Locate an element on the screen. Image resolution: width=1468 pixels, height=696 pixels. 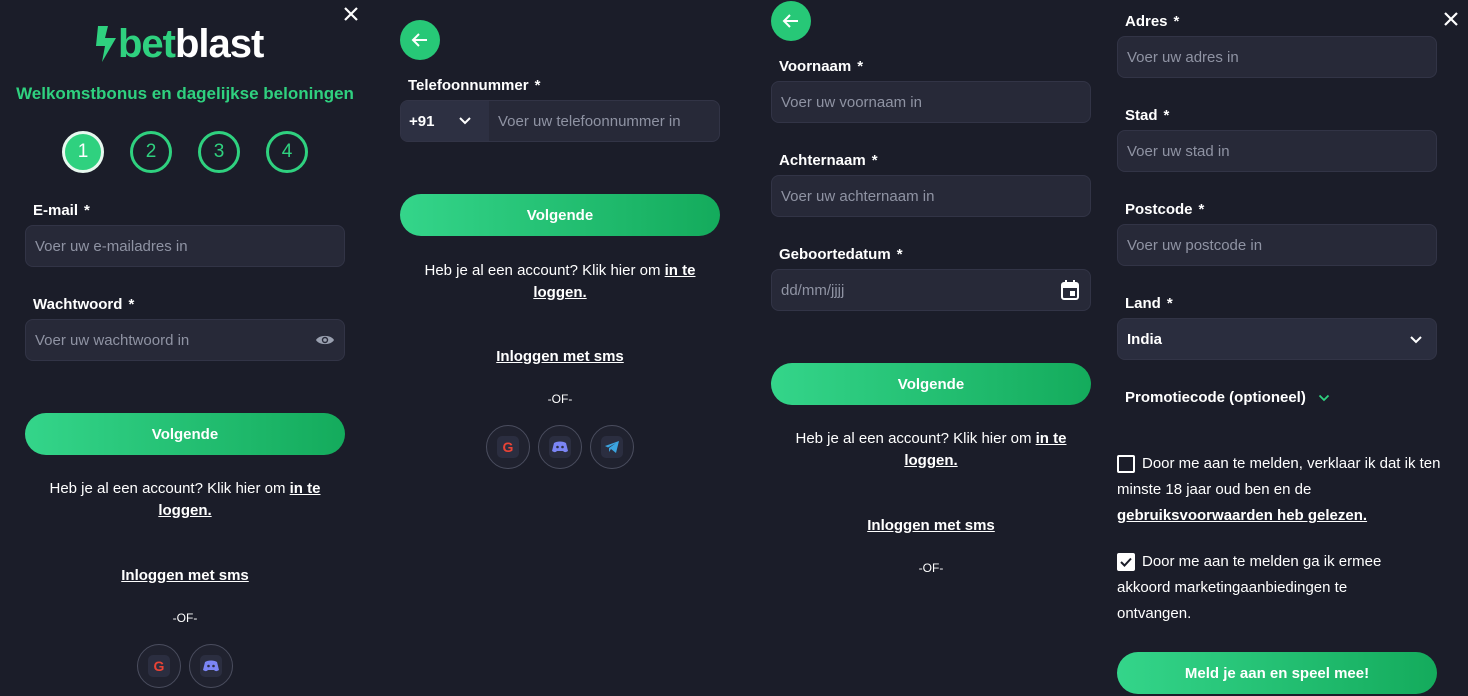
step-indicator-1: 1 is located at coordinates (83, 152).